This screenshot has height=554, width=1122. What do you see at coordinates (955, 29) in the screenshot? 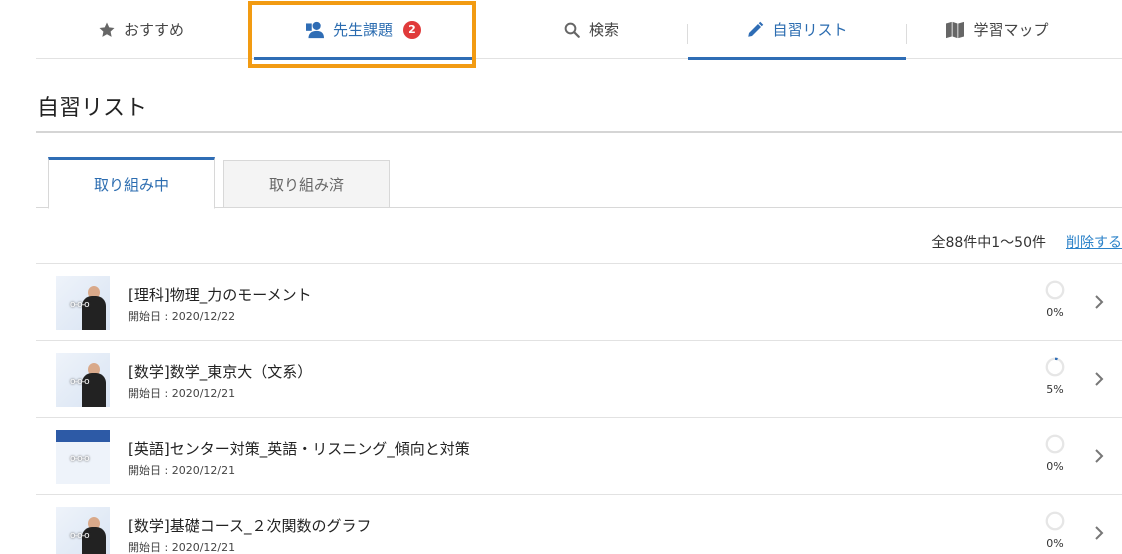
I see `map-icon` at bounding box center [955, 29].